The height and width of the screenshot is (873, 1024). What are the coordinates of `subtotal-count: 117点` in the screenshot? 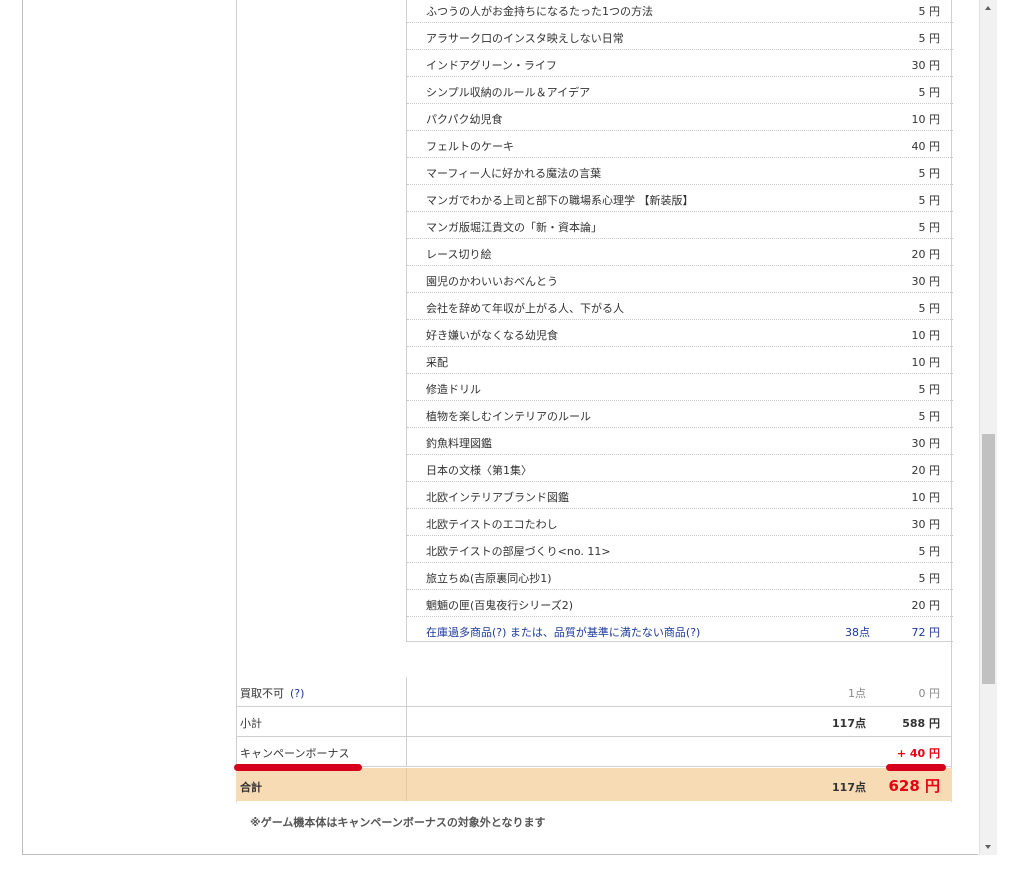 It's located at (849, 723).